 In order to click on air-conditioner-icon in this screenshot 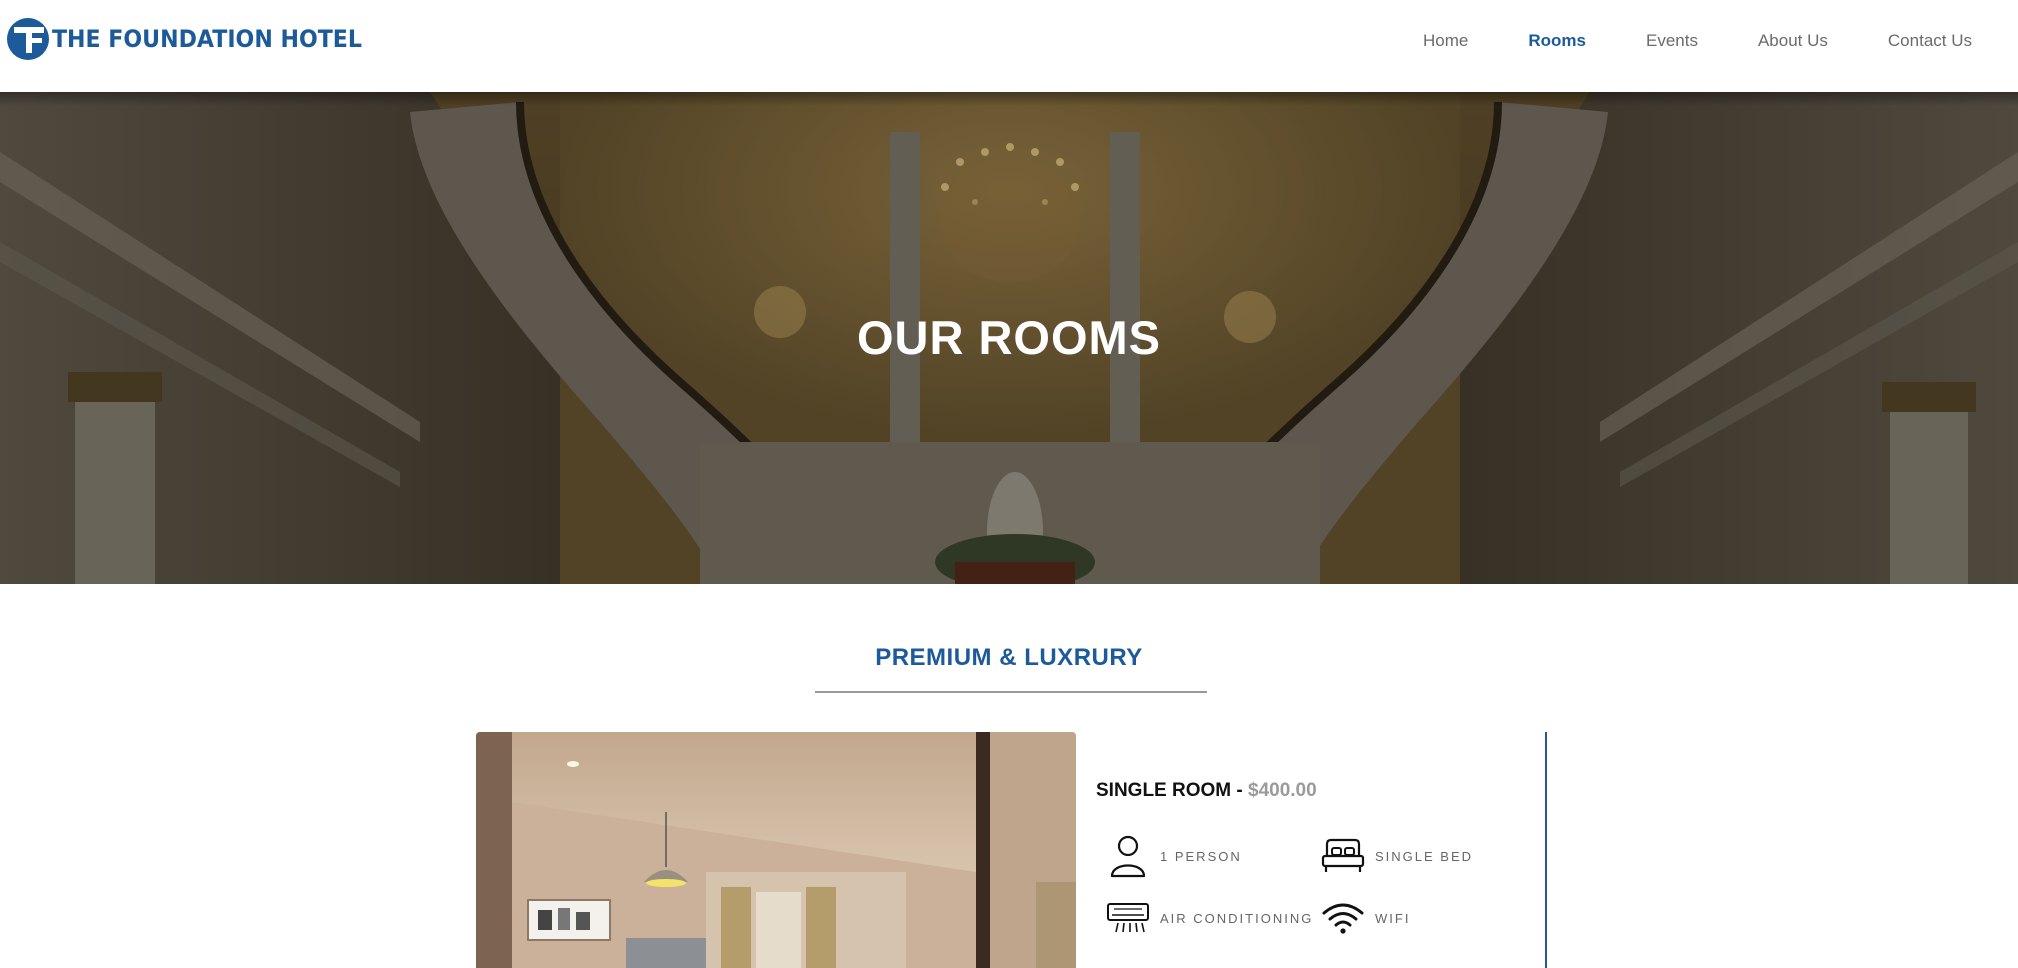, I will do `click(1128, 918)`.